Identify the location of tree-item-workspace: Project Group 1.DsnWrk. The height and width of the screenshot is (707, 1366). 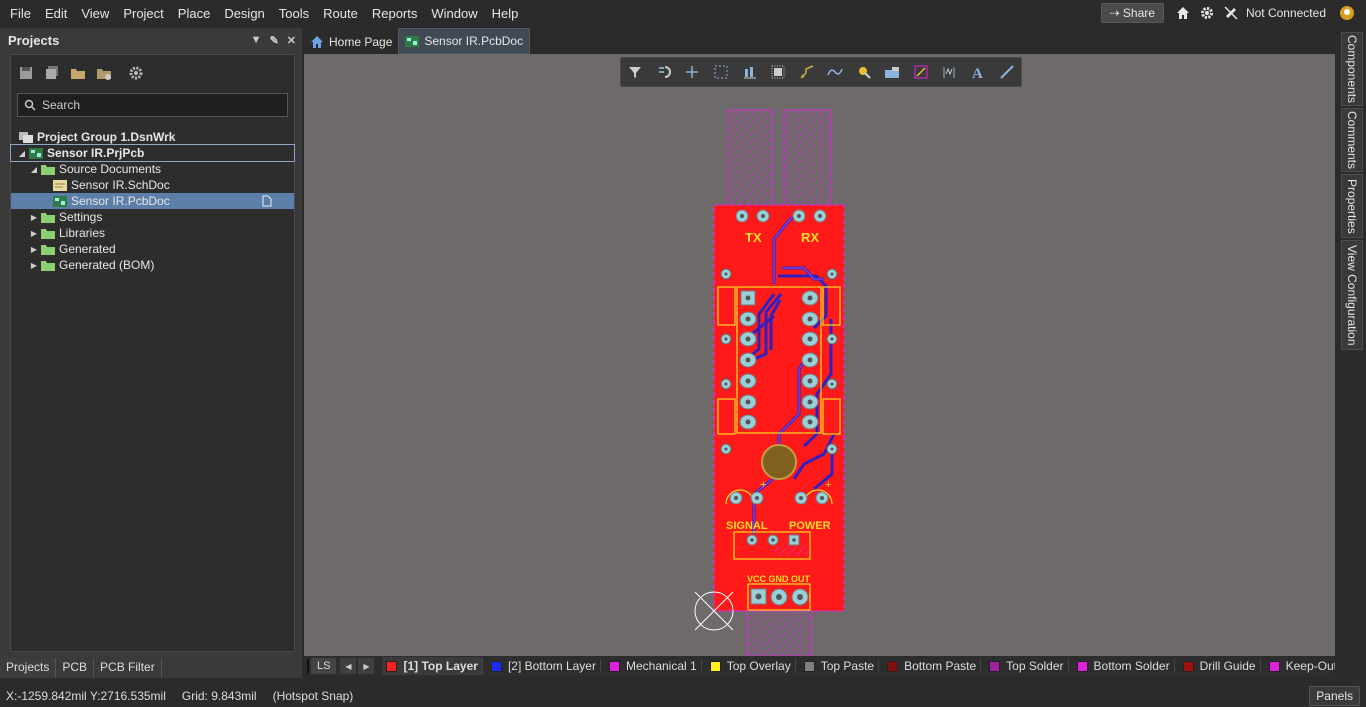
(152, 137).